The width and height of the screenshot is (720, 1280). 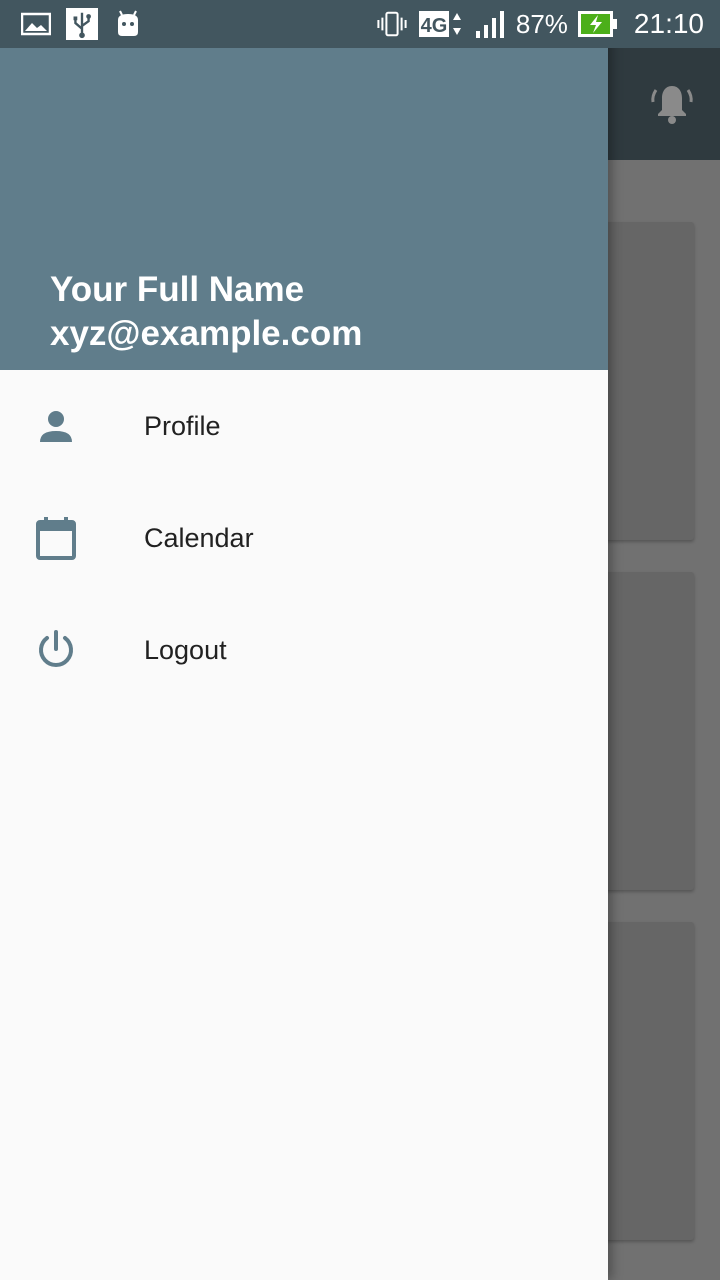 I want to click on status-bar-notifications, so click(x=82, y=24).